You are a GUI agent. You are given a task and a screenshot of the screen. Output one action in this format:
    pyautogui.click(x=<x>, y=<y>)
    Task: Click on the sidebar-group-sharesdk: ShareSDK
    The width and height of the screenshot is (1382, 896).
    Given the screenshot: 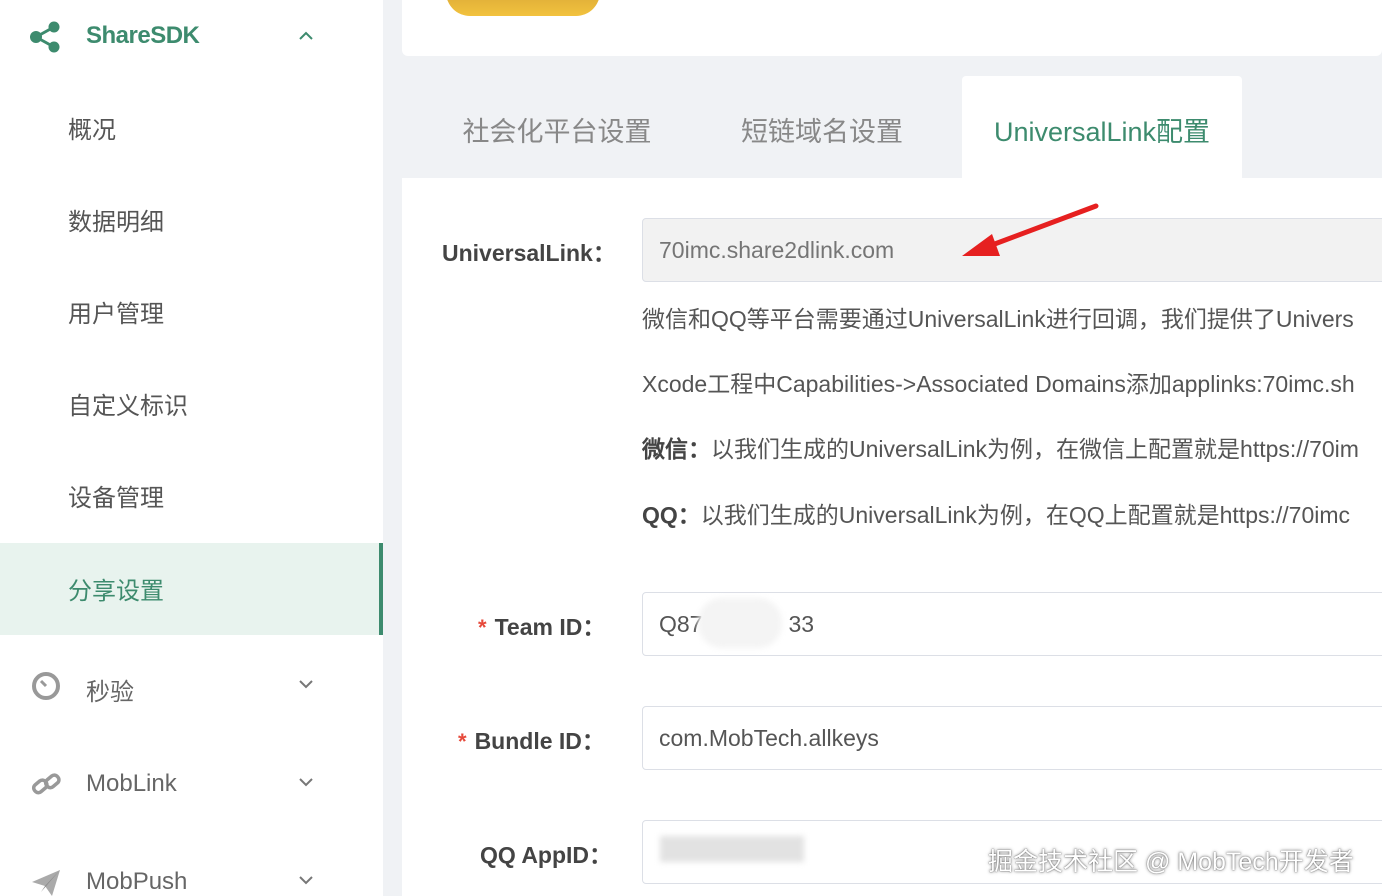 What is the action you would take?
    pyautogui.click(x=191, y=38)
    